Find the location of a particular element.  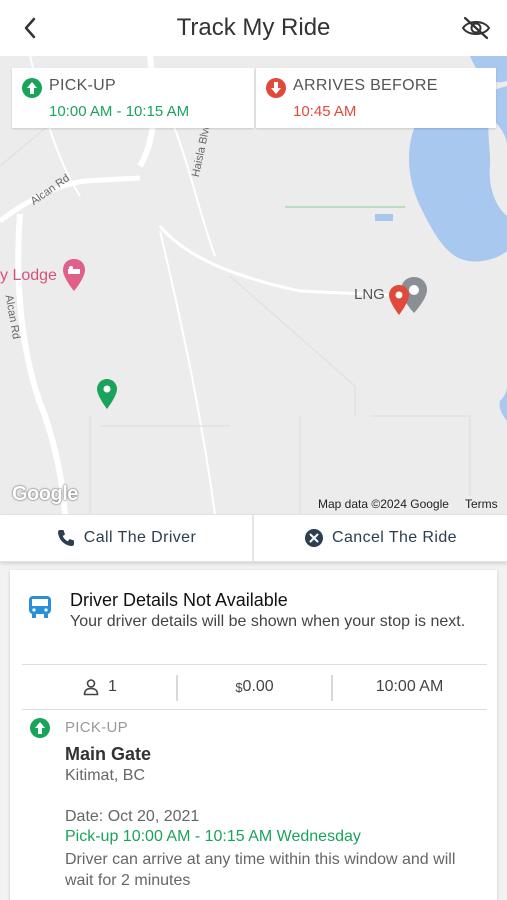

call-driver-button: Call The Driver is located at coordinates (126, 538).